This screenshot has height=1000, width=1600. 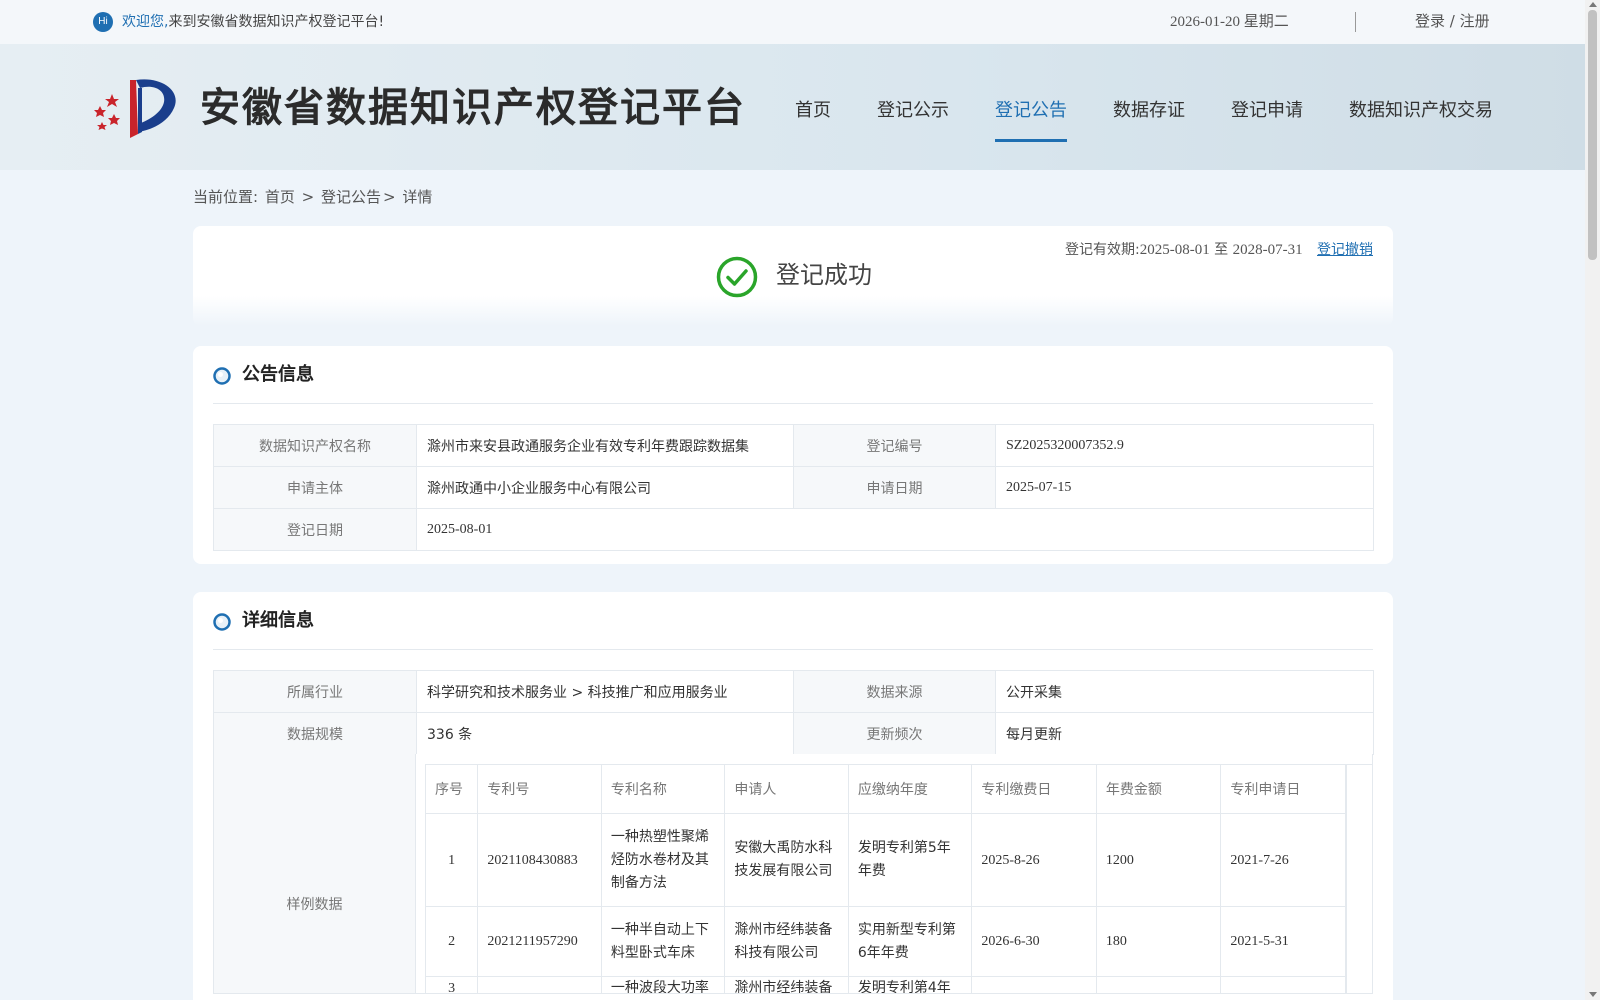 What do you see at coordinates (663, 984) in the screenshot?
I see `table-cell: 一种波段大功率波` at bounding box center [663, 984].